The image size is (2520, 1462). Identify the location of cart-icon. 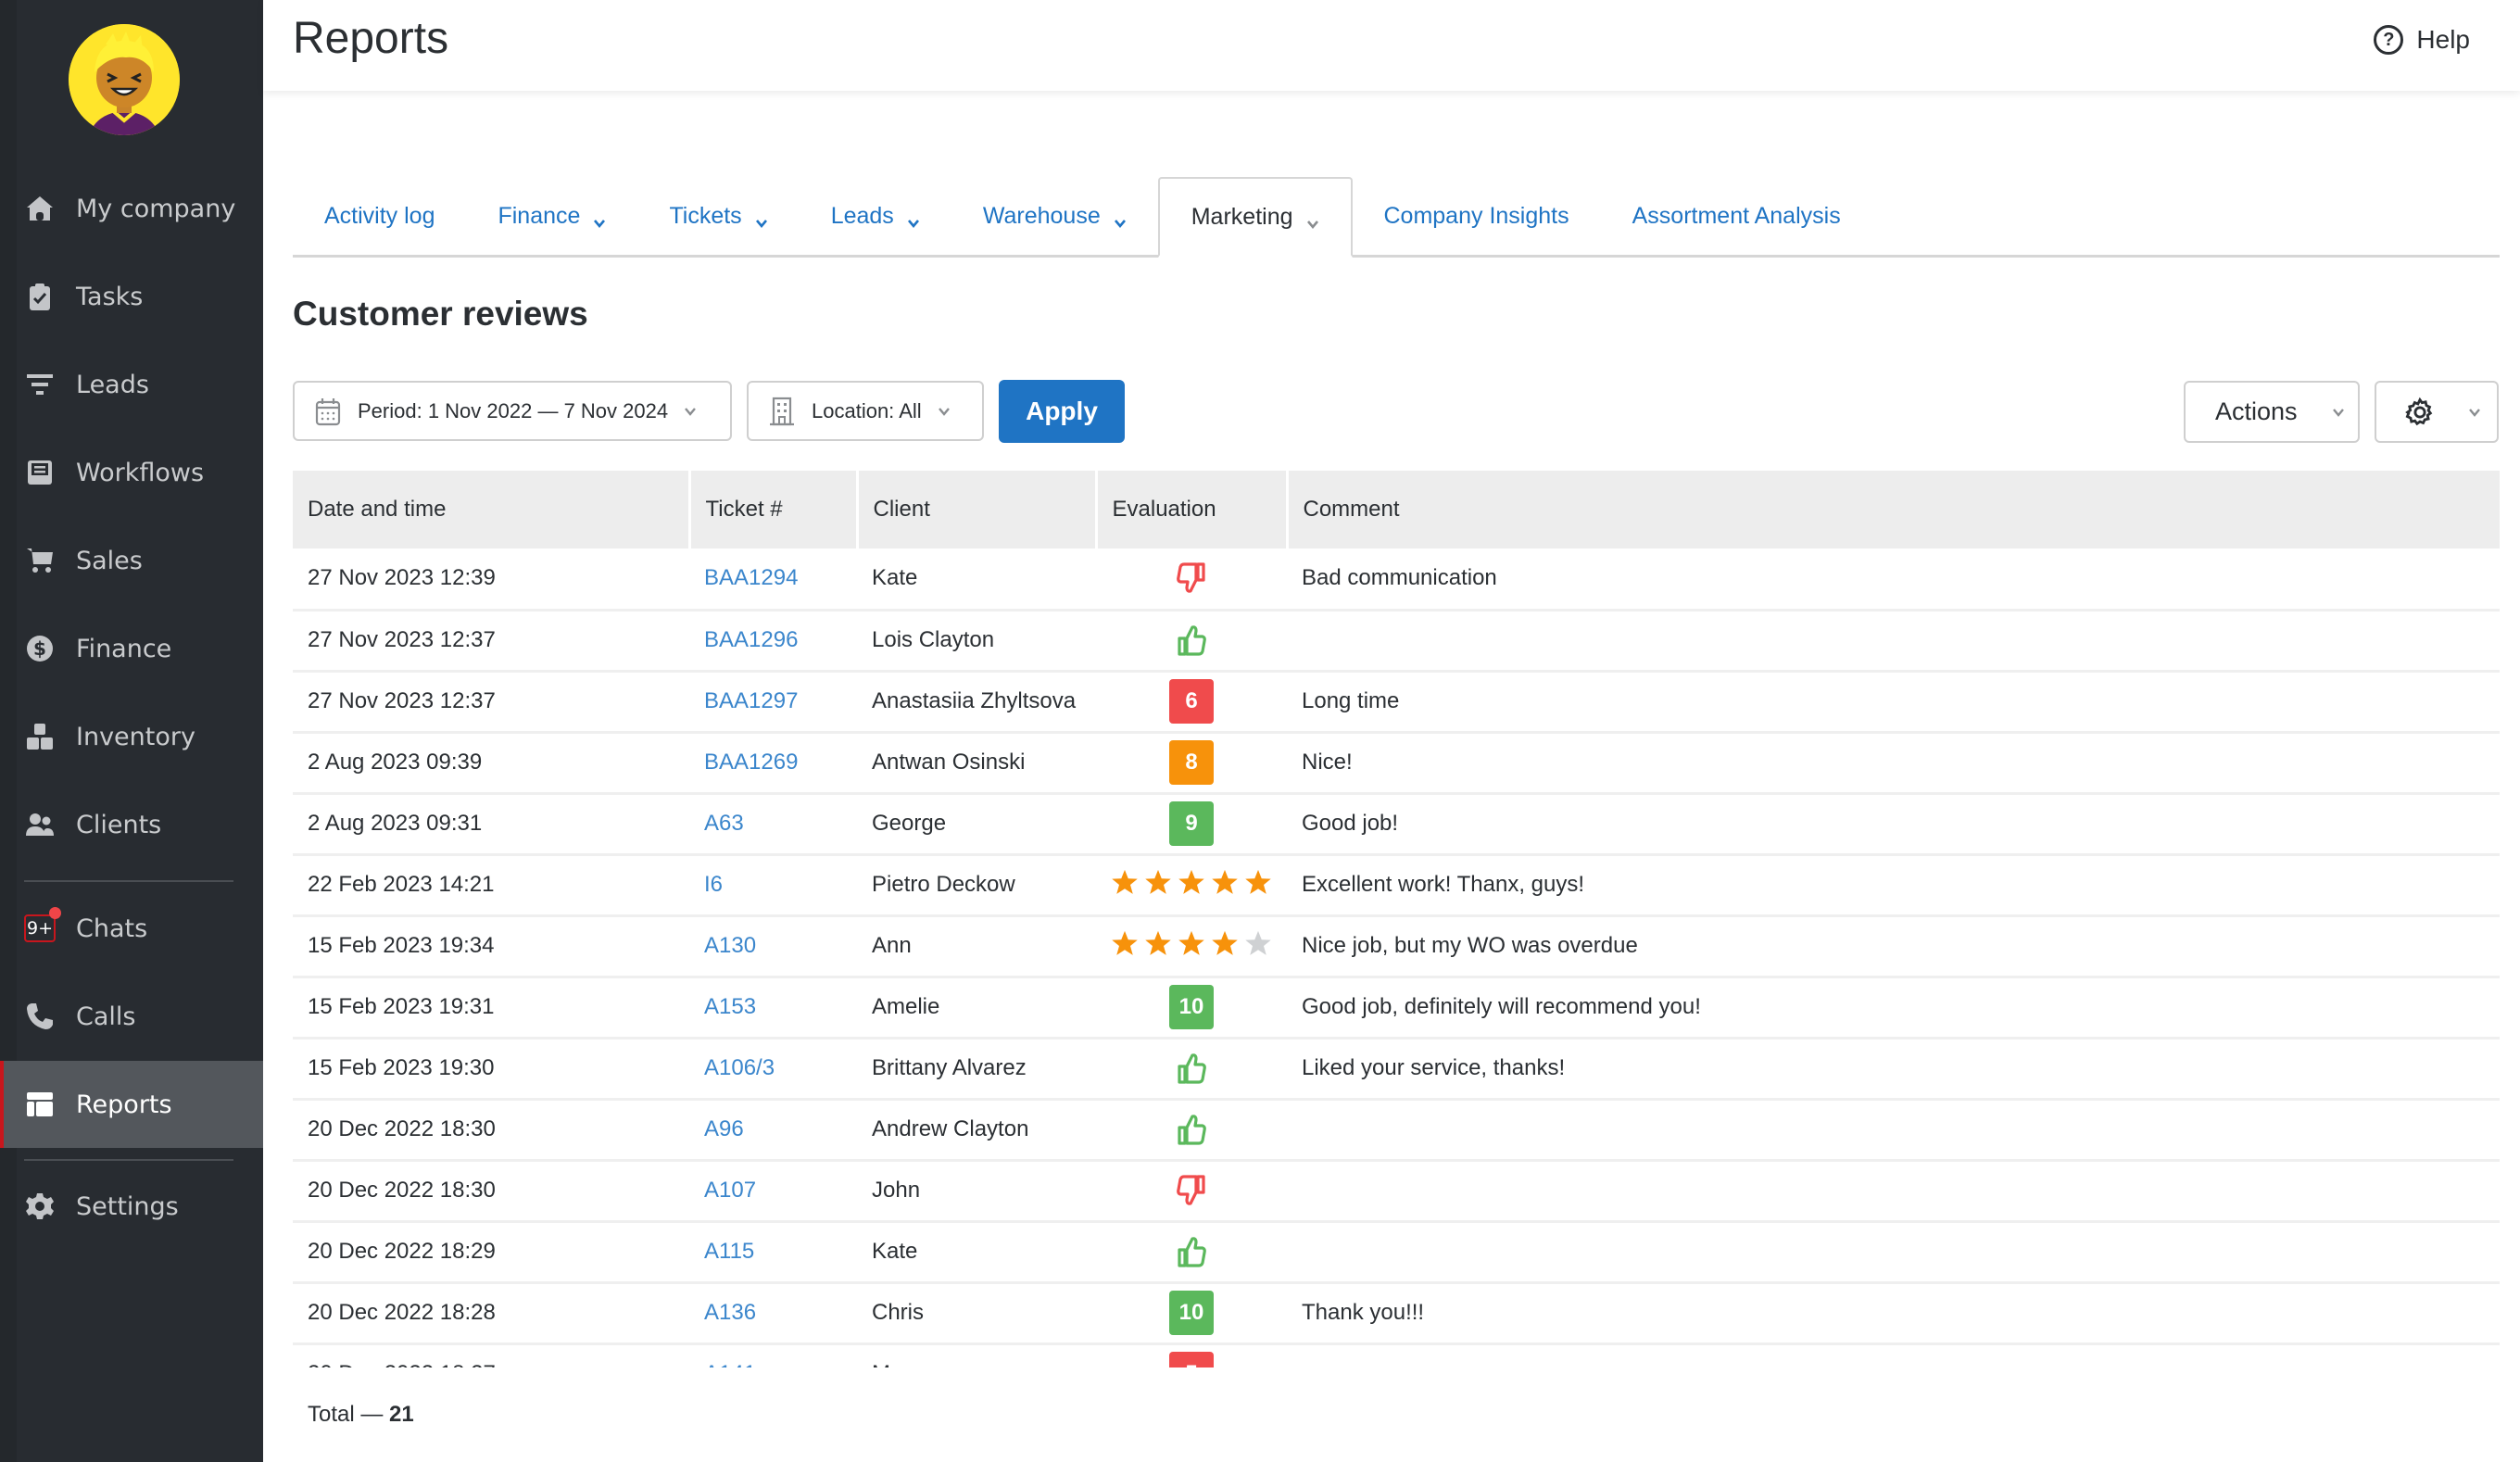
(40, 560).